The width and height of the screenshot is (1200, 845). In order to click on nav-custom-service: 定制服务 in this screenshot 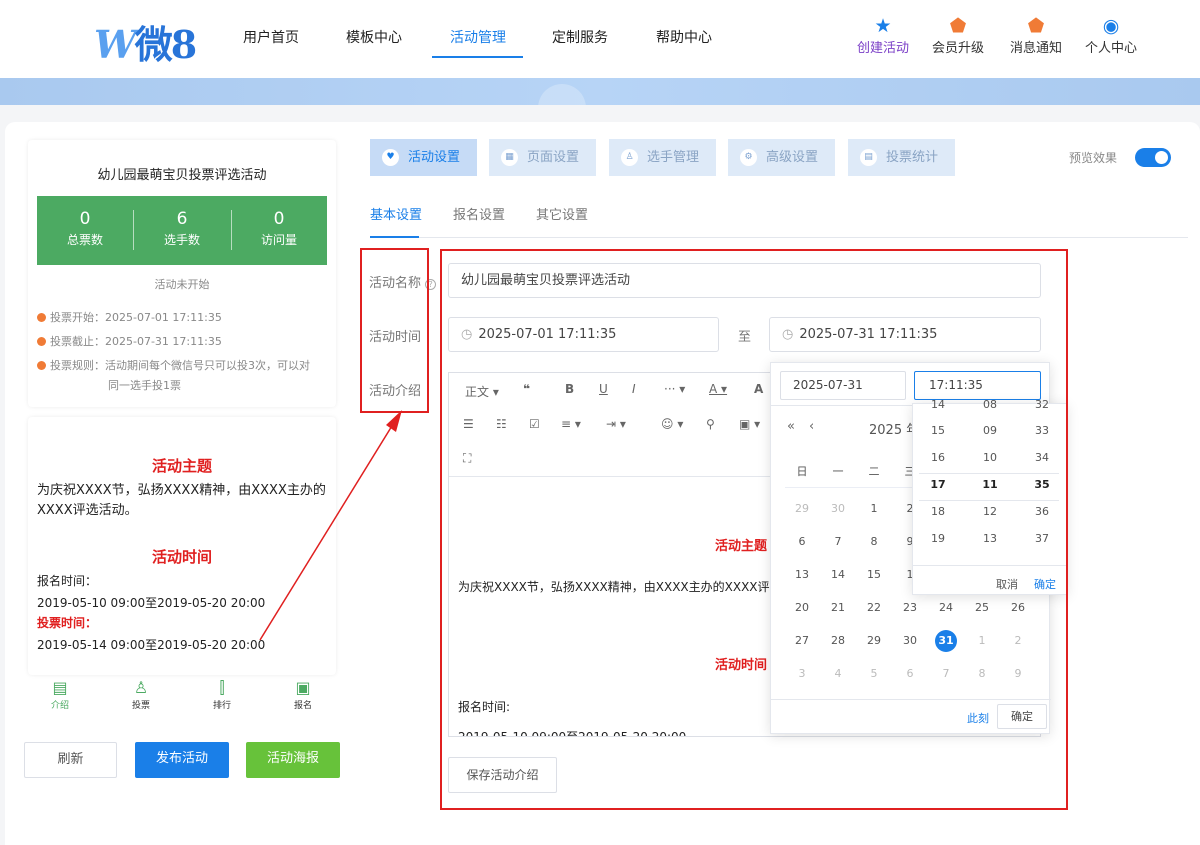, I will do `click(580, 37)`.